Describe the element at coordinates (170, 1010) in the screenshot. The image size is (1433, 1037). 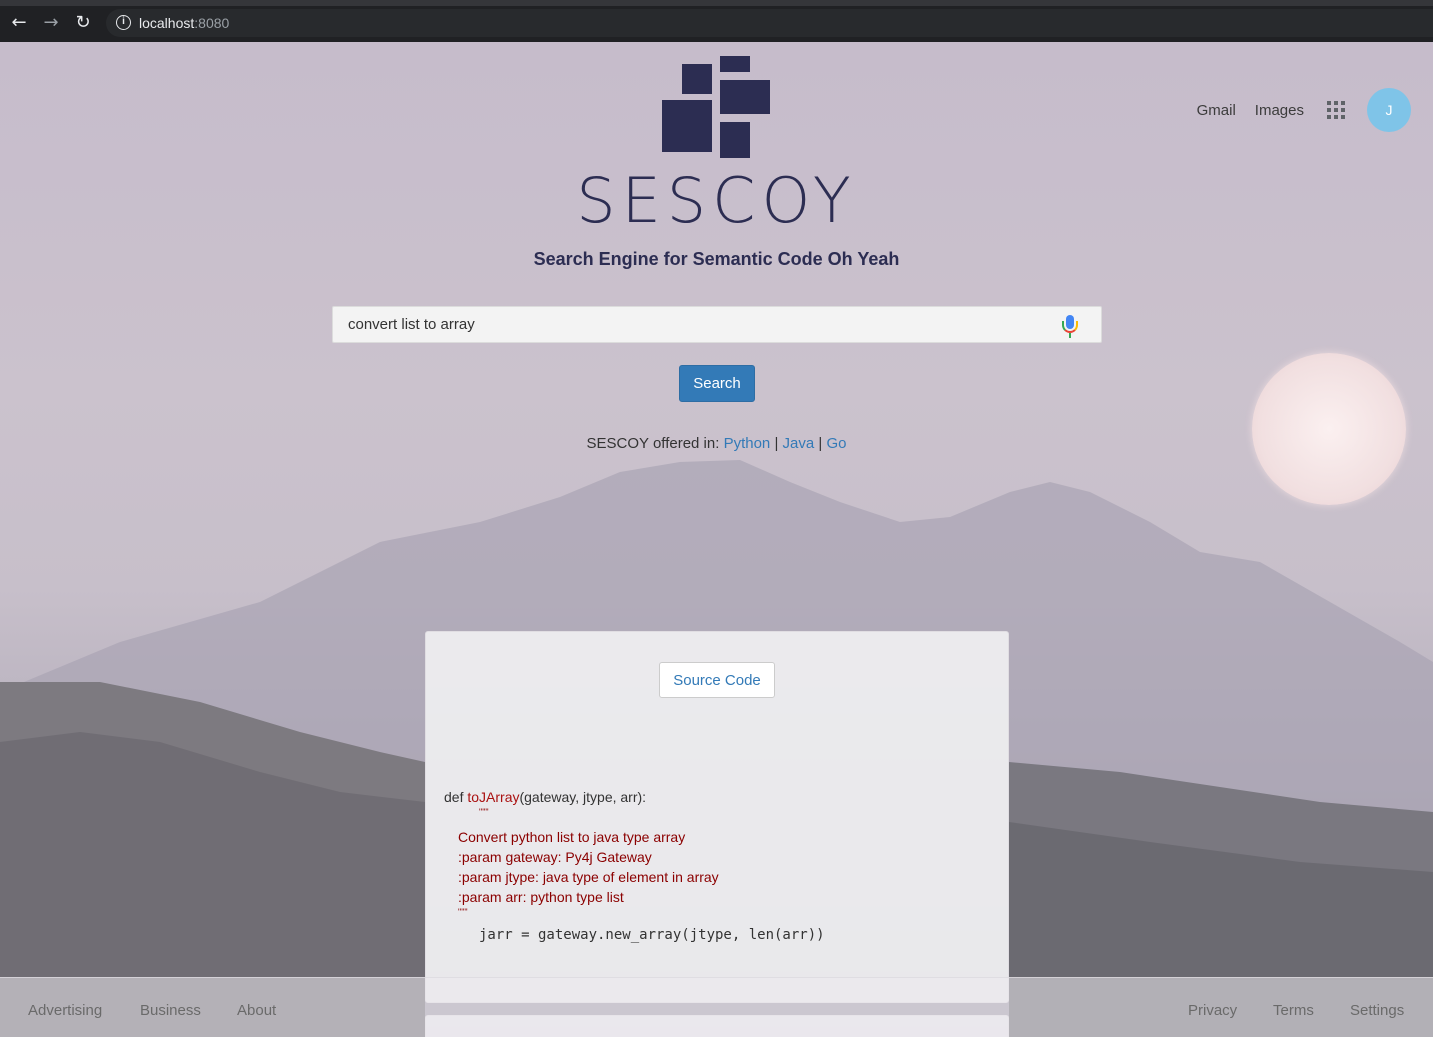
I see `footer-business-link: Business` at that location.